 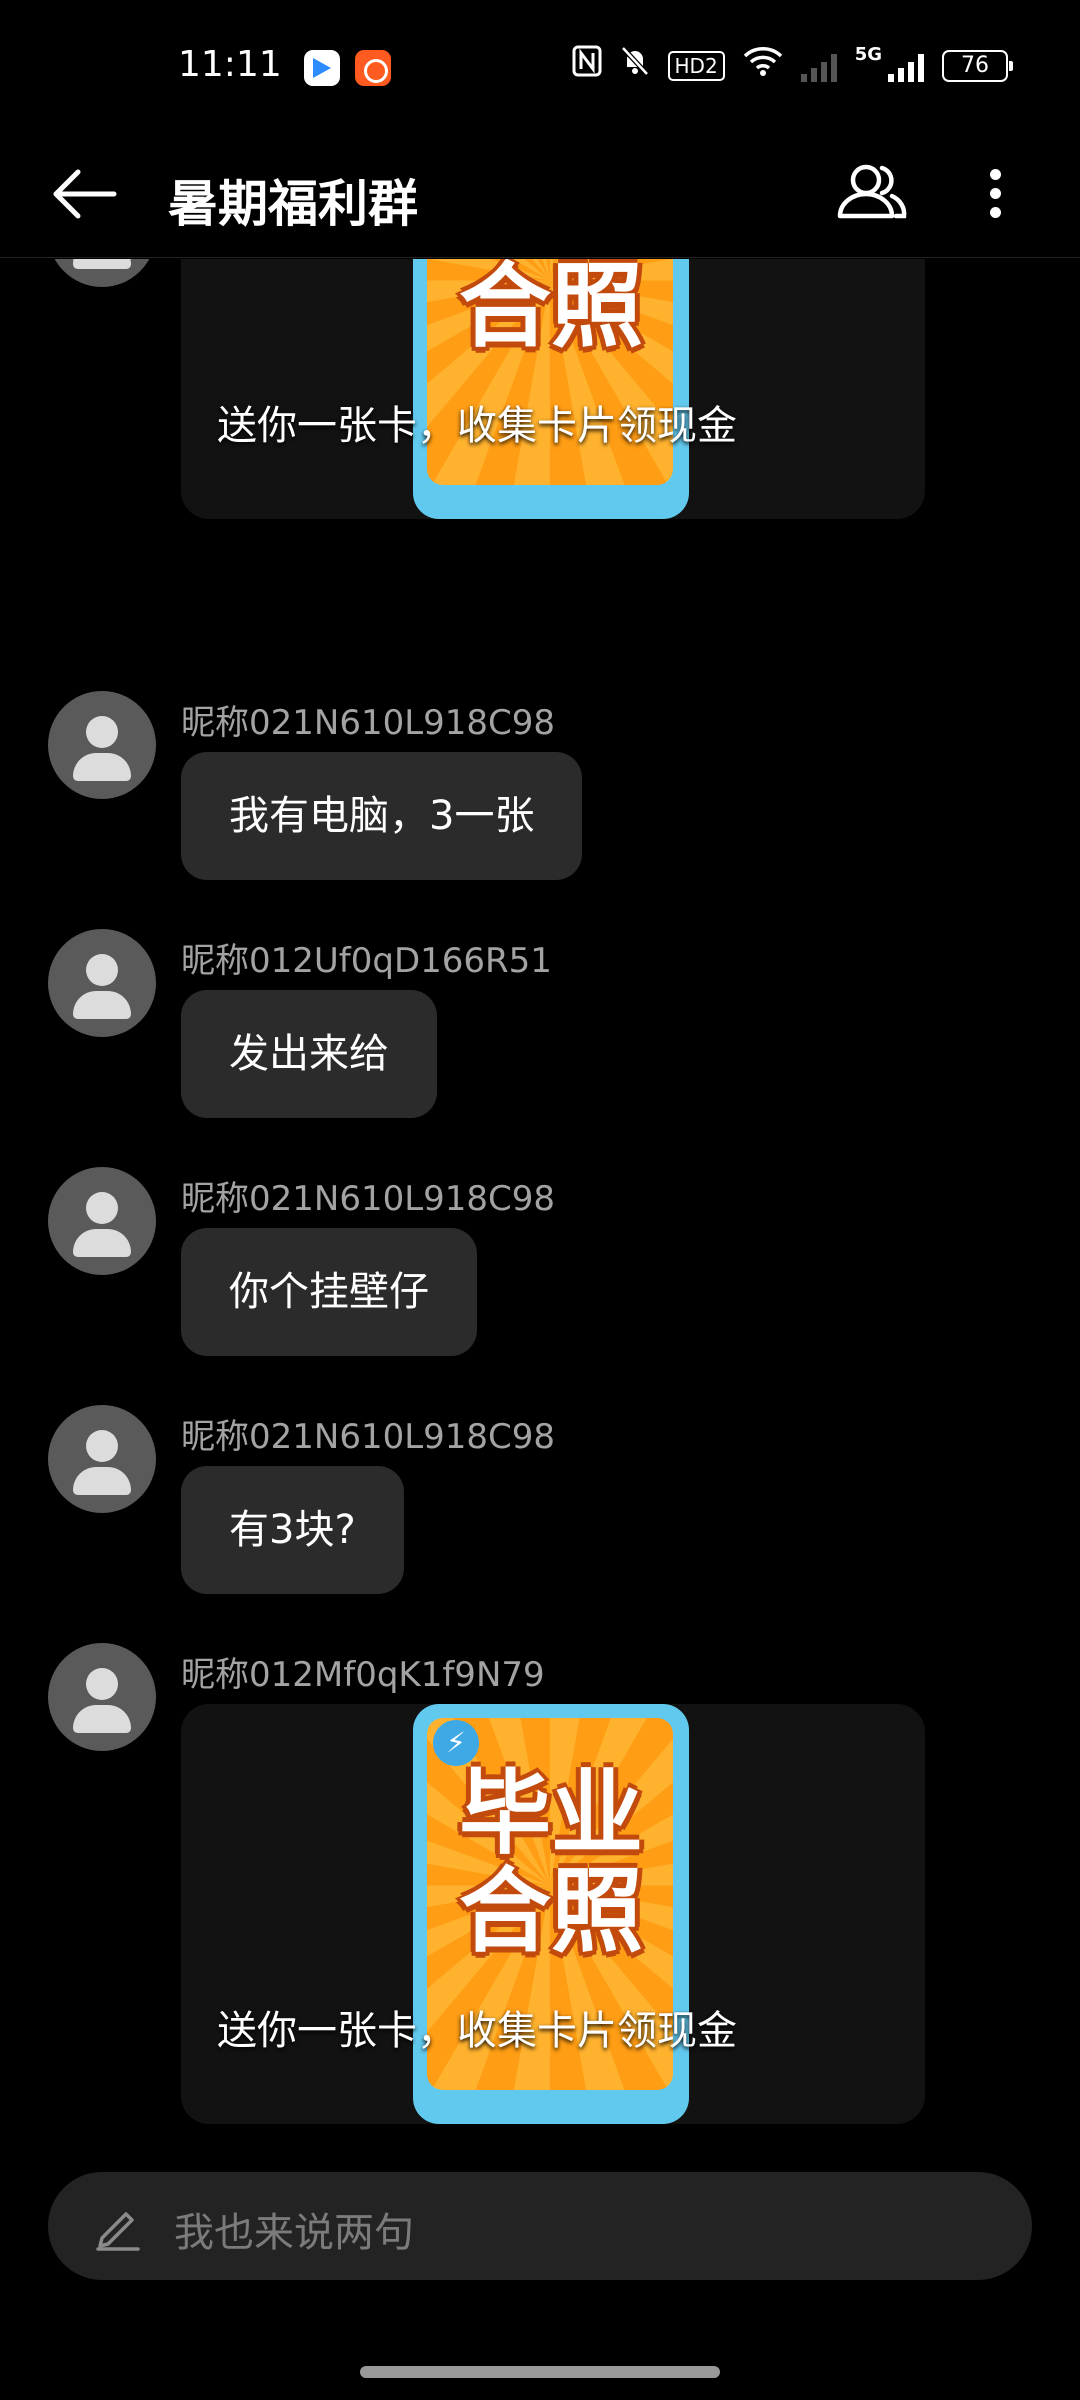 I want to click on group-members-icon, so click(x=872, y=191).